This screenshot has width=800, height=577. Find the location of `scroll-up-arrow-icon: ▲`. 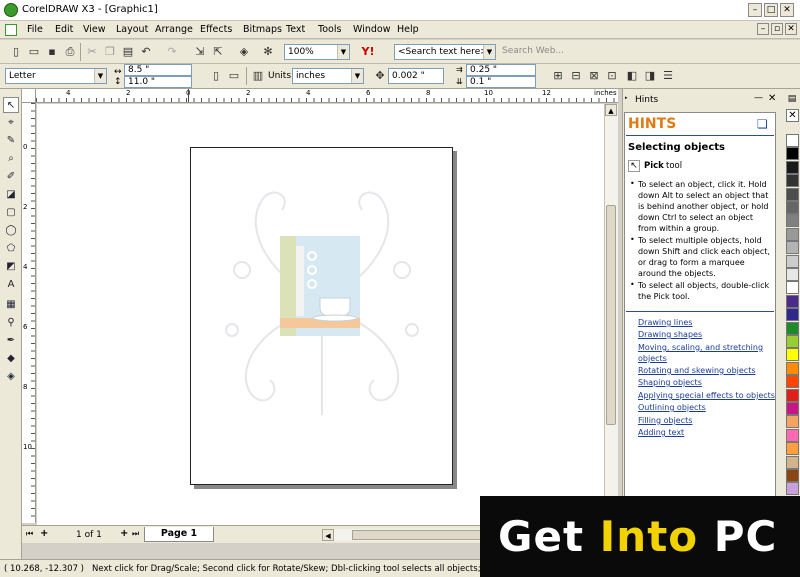

scroll-up-arrow-icon: ▲ is located at coordinates (611, 110).